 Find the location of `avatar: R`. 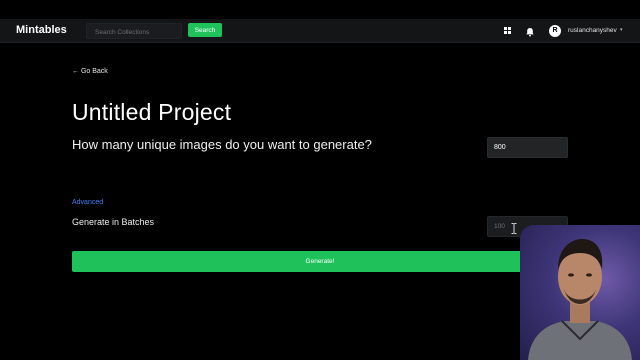

avatar: R is located at coordinates (555, 31).